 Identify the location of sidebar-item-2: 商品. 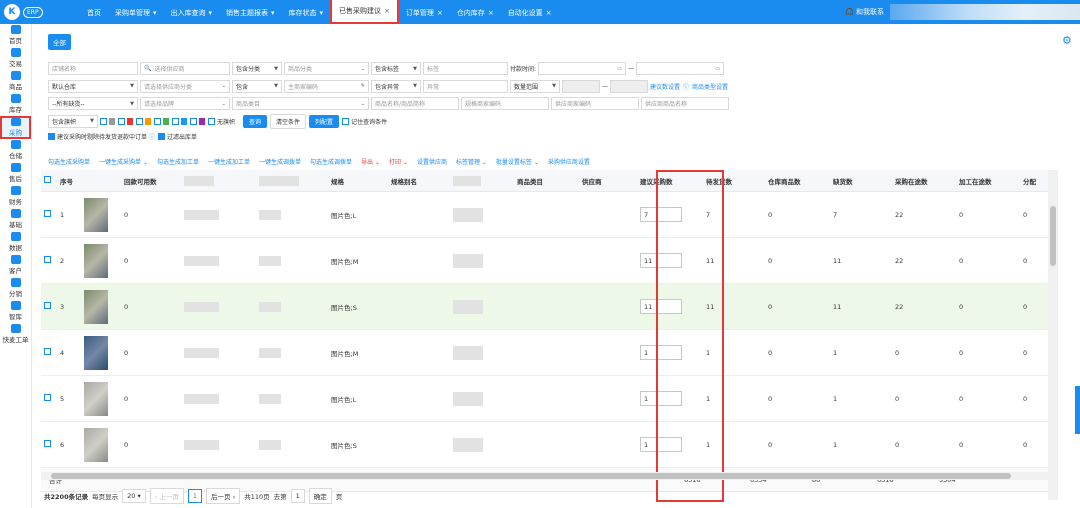
(15, 81).